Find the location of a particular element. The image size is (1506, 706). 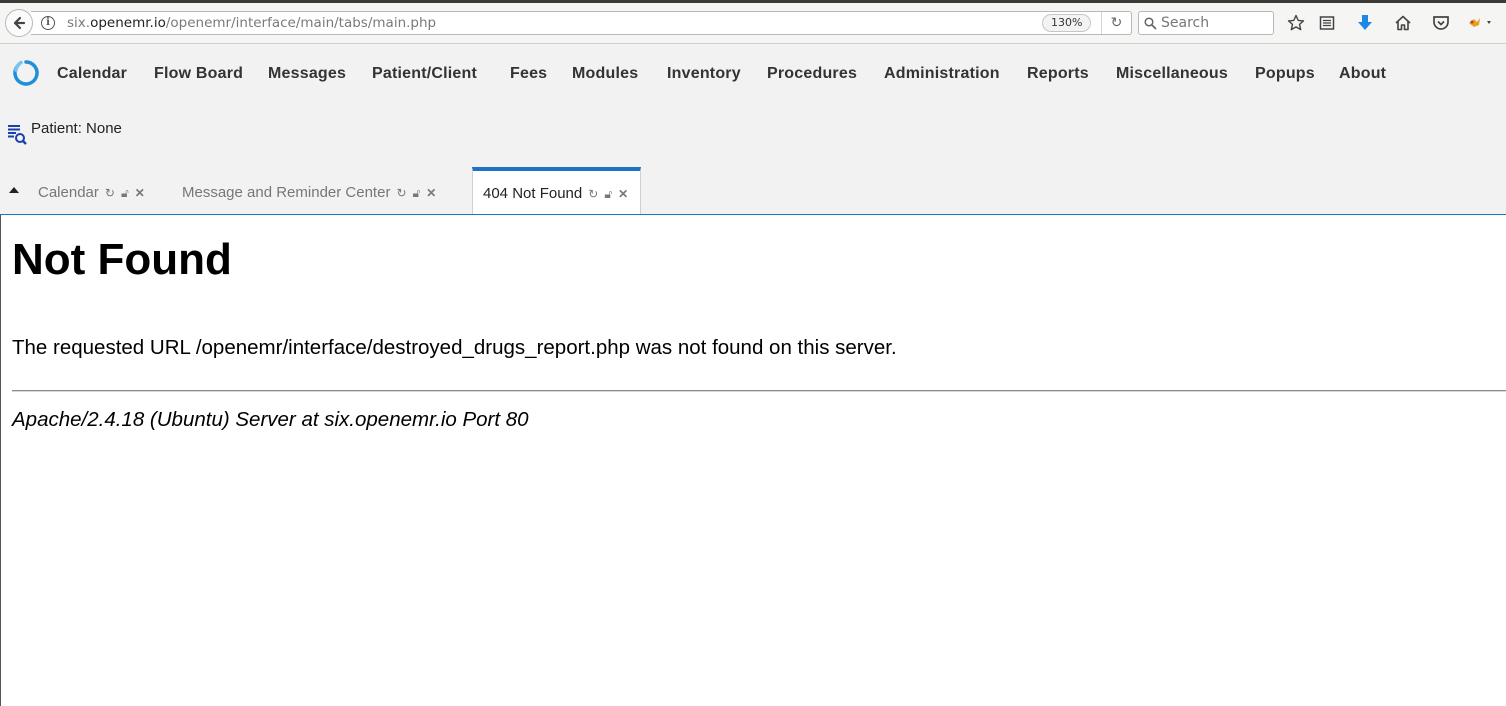

menu-fees: Fees is located at coordinates (528, 74).